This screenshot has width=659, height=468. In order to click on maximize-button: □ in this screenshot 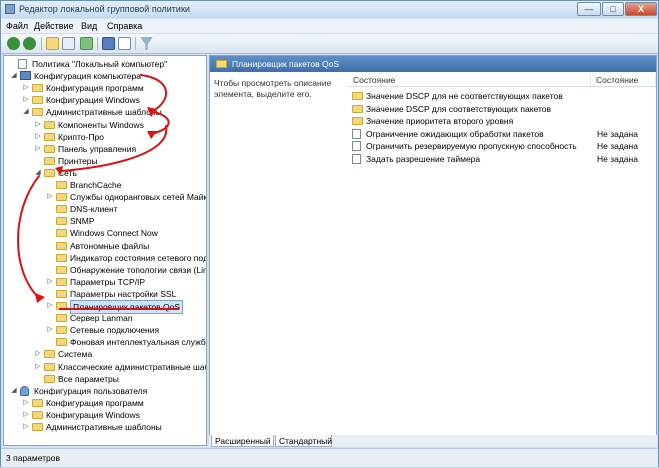, I will do `click(613, 9)`.